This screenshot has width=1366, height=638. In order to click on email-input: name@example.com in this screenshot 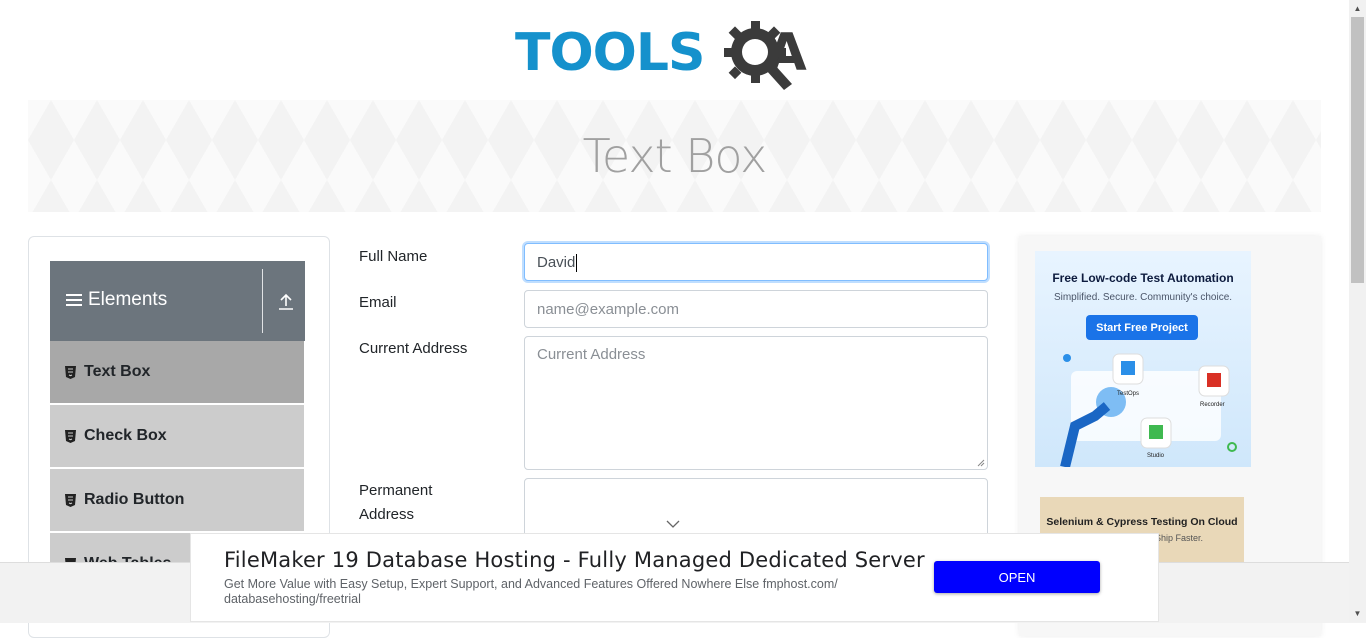, I will do `click(756, 309)`.